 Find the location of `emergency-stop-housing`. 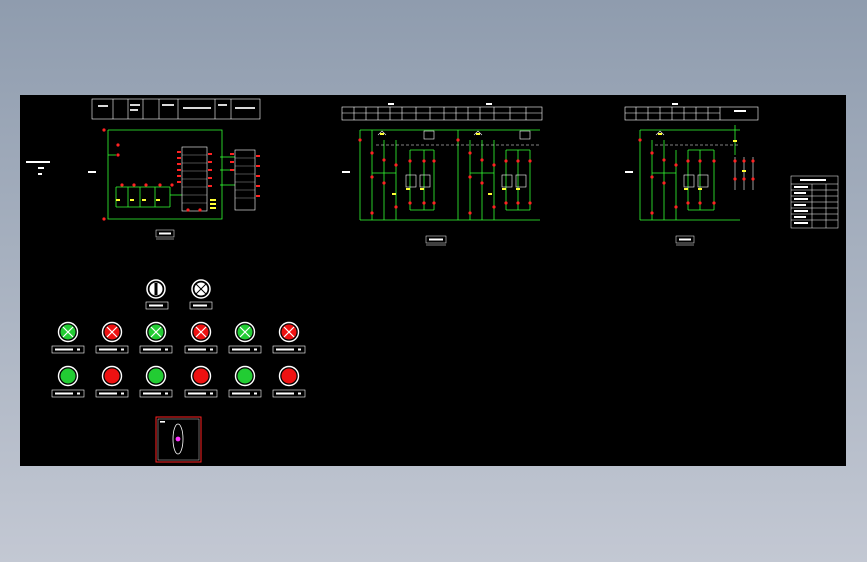

emergency-stop-housing is located at coordinates (178, 439).